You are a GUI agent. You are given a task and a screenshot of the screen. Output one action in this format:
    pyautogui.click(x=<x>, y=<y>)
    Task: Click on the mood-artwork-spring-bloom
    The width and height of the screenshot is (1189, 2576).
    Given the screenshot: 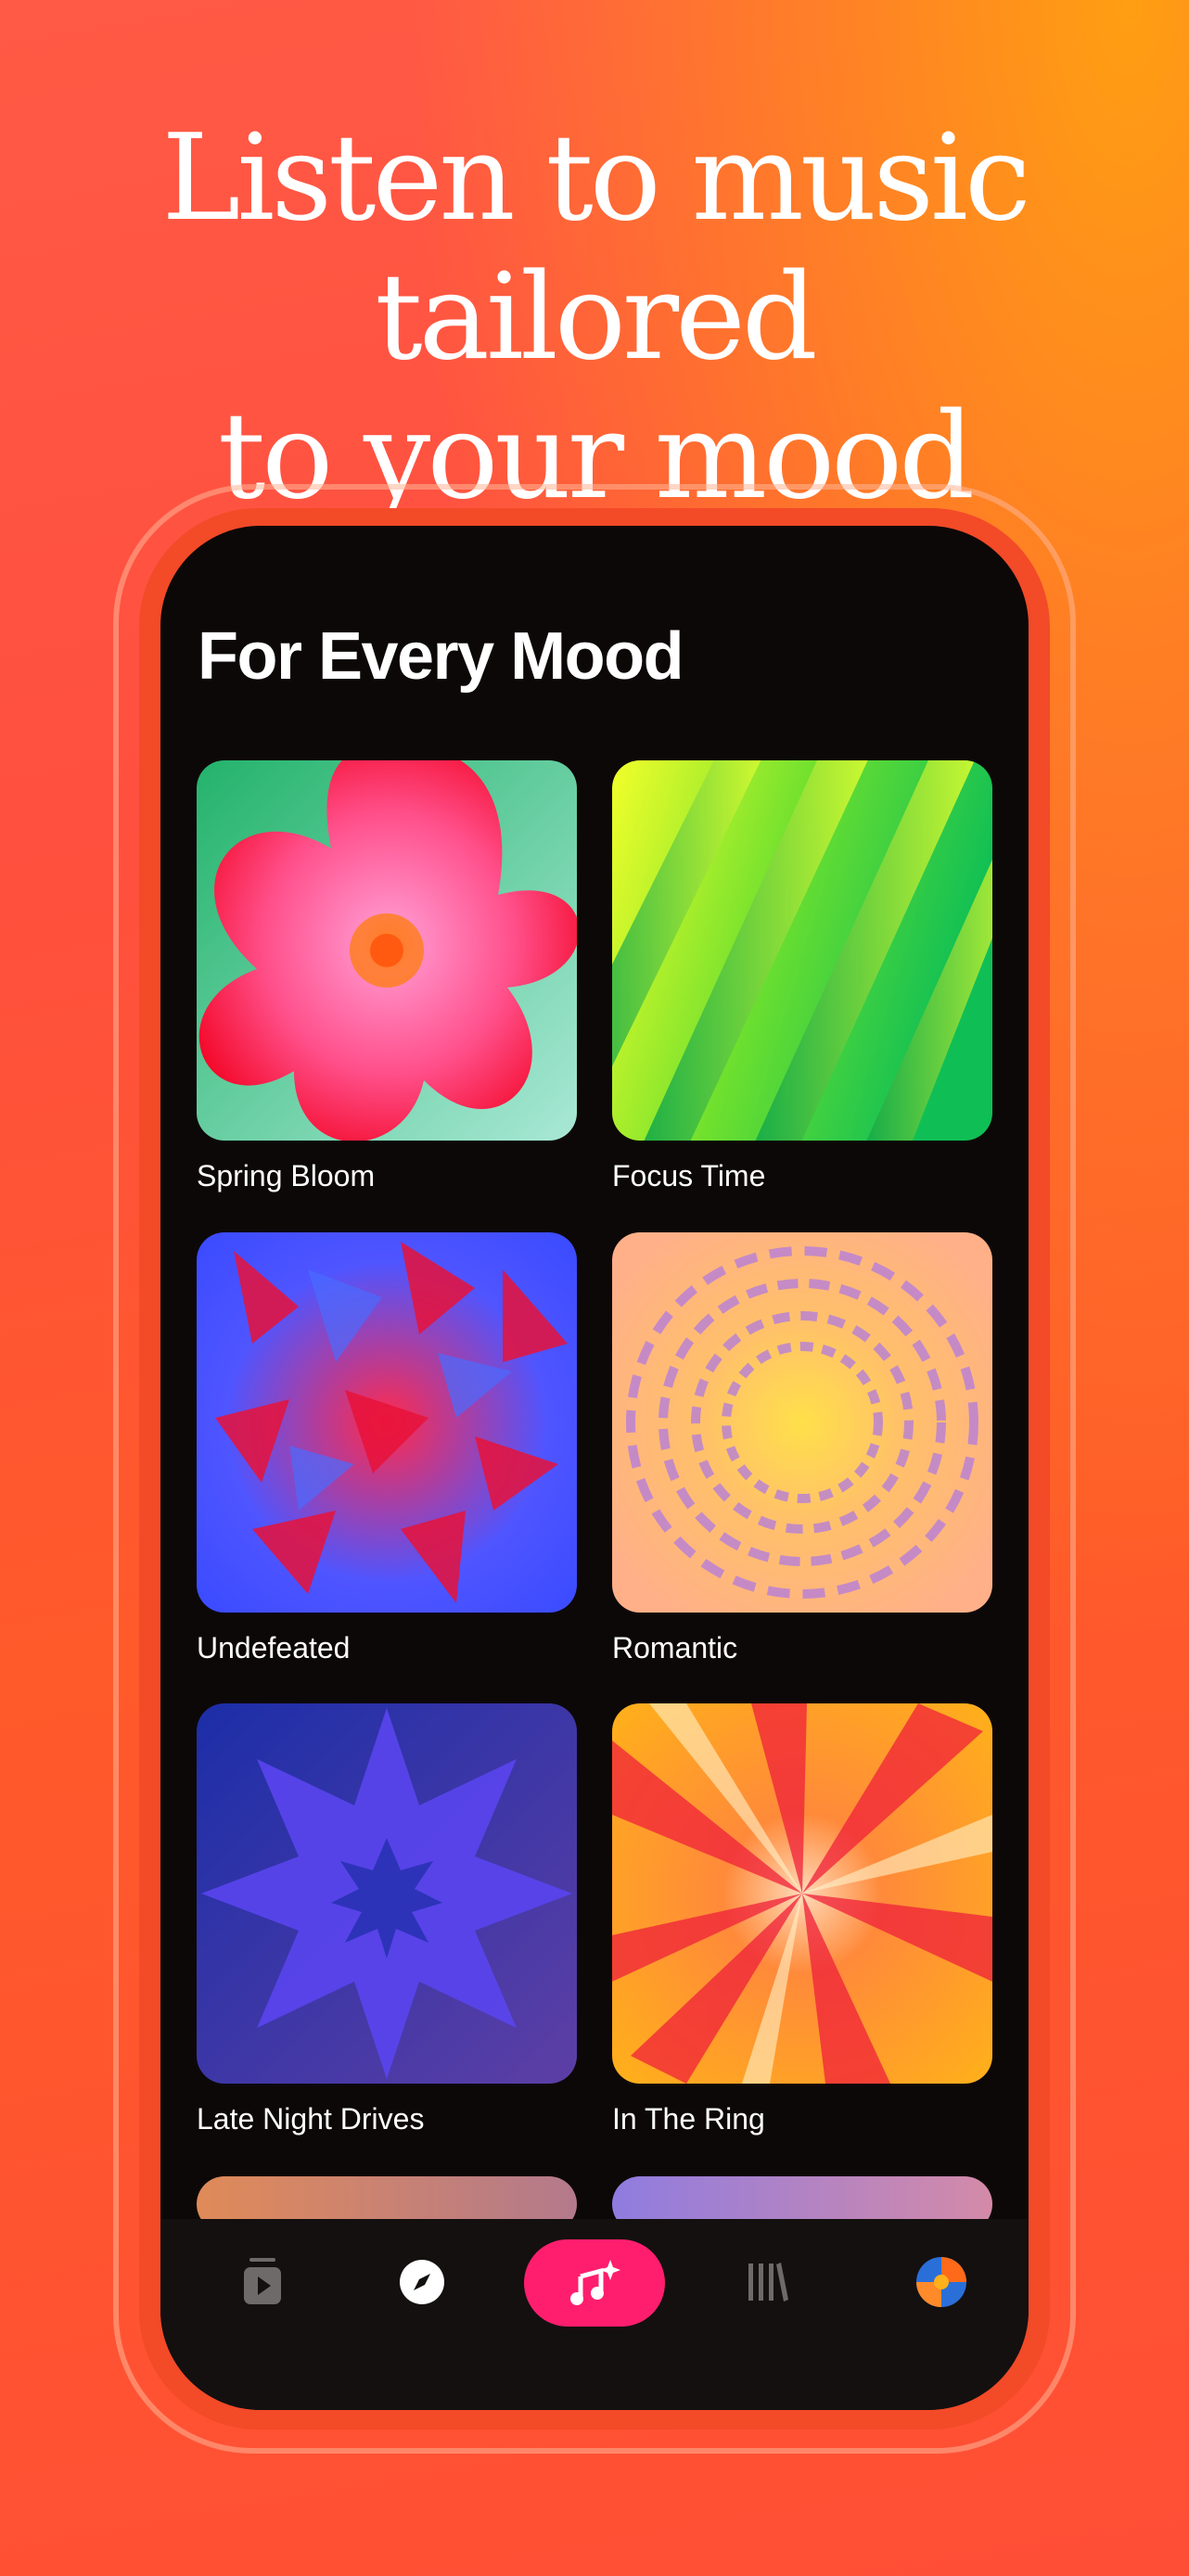 What is the action you would take?
    pyautogui.click(x=387, y=950)
    